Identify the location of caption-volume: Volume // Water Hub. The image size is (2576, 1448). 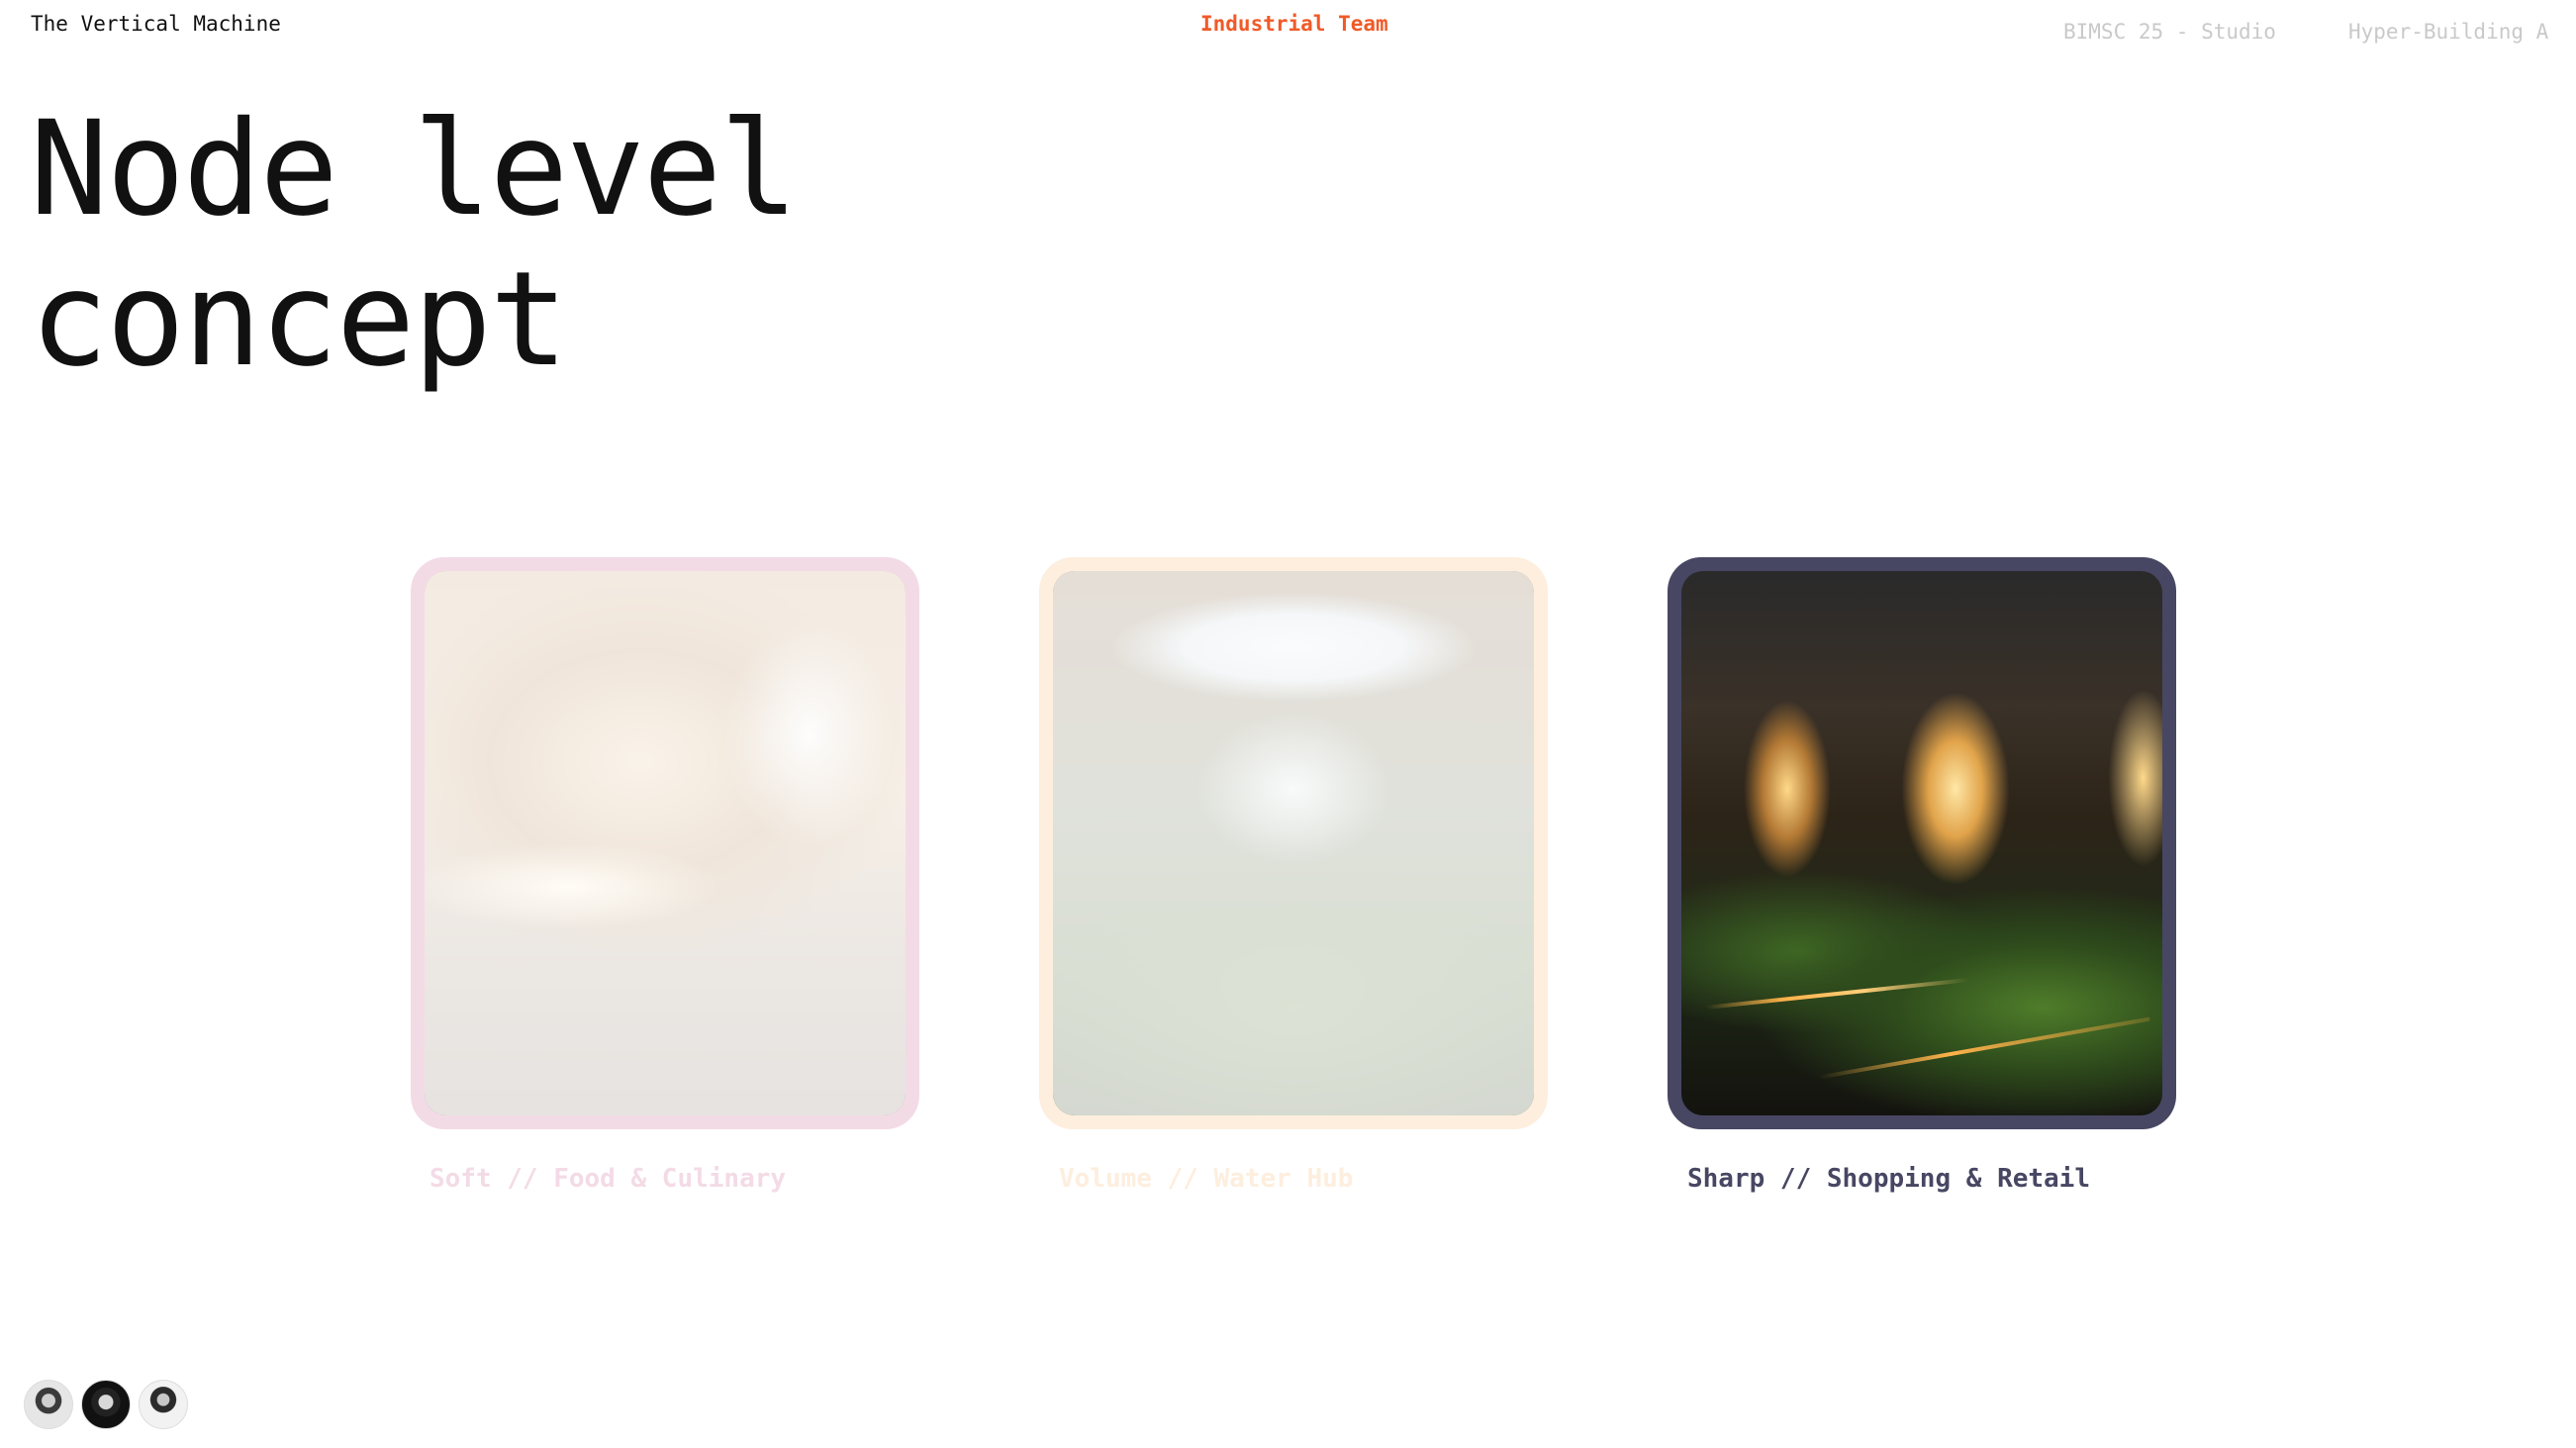
(1206, 1179).